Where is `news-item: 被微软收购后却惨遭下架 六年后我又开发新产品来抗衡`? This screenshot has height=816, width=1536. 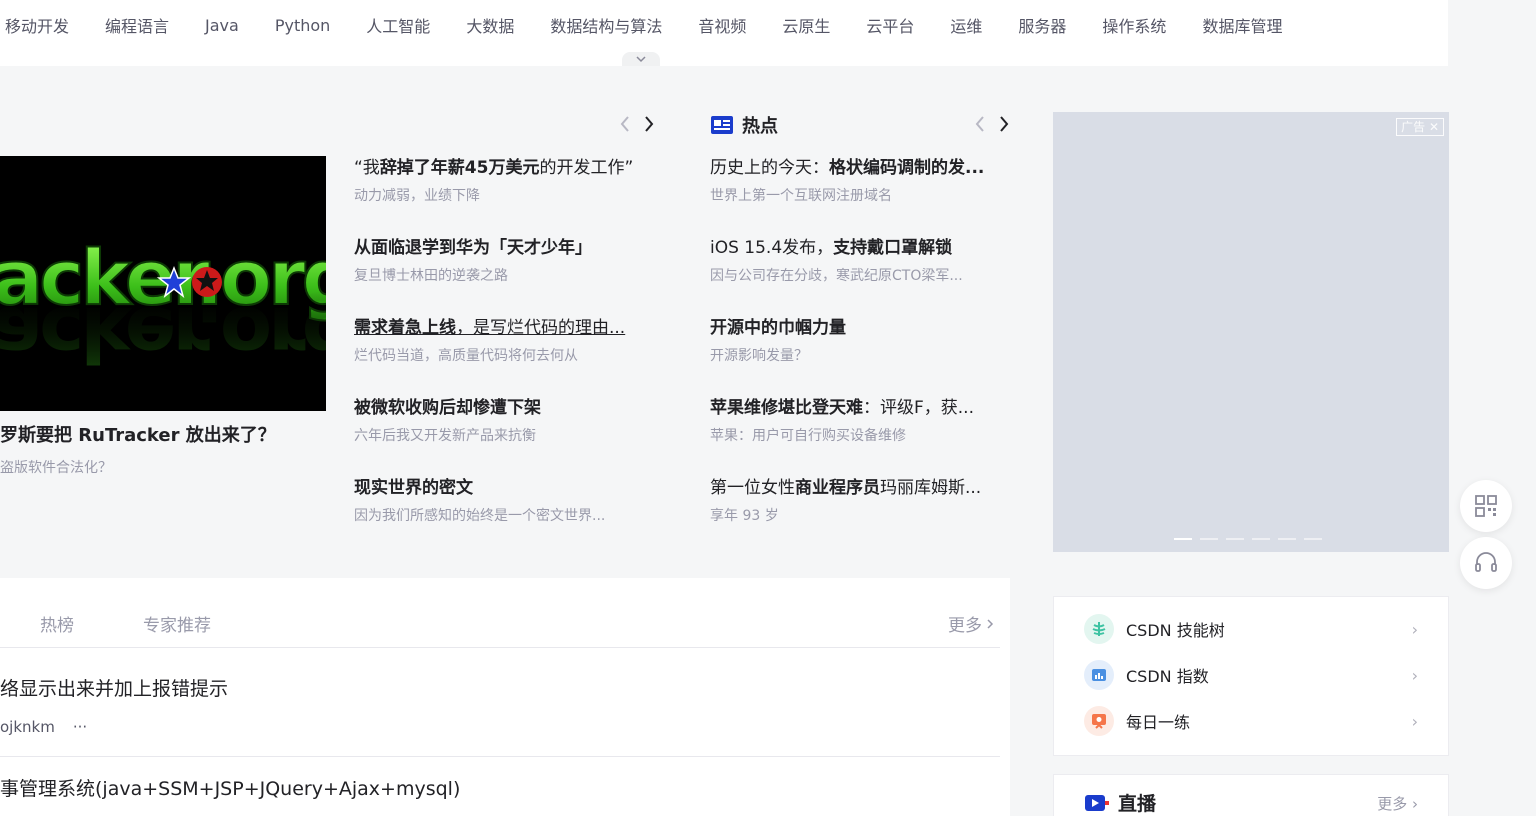
news-item: 被微软收购后却惨遭下架 六年后我又开发新产品来抗衡 is located at coordinates (504, 436).